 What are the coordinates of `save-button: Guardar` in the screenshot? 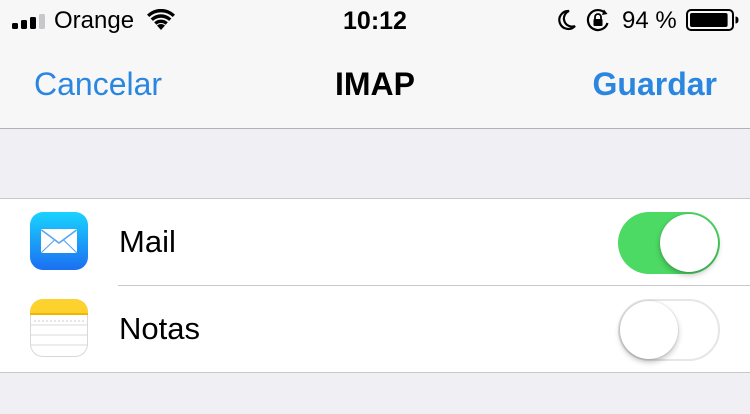 It's located at (655, 84).